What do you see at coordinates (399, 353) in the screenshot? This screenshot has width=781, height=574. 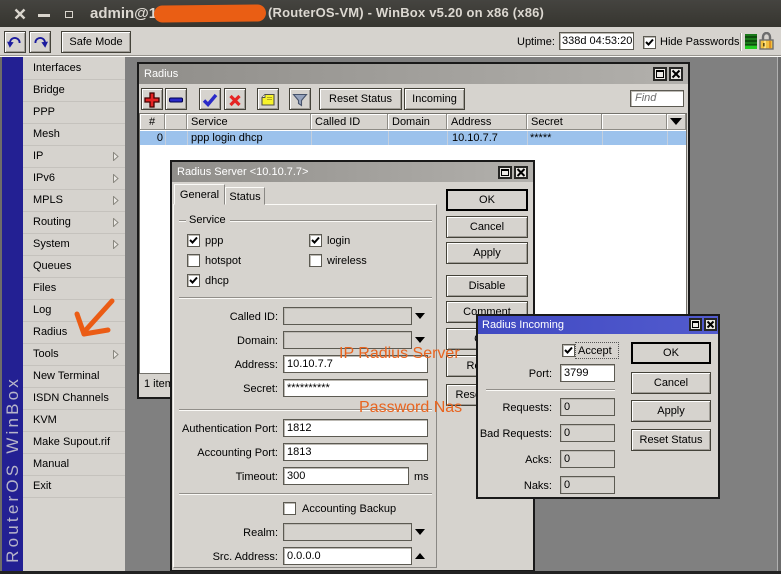 I see `svg-text: IP Radius Server` at bounding box center [399, 353].